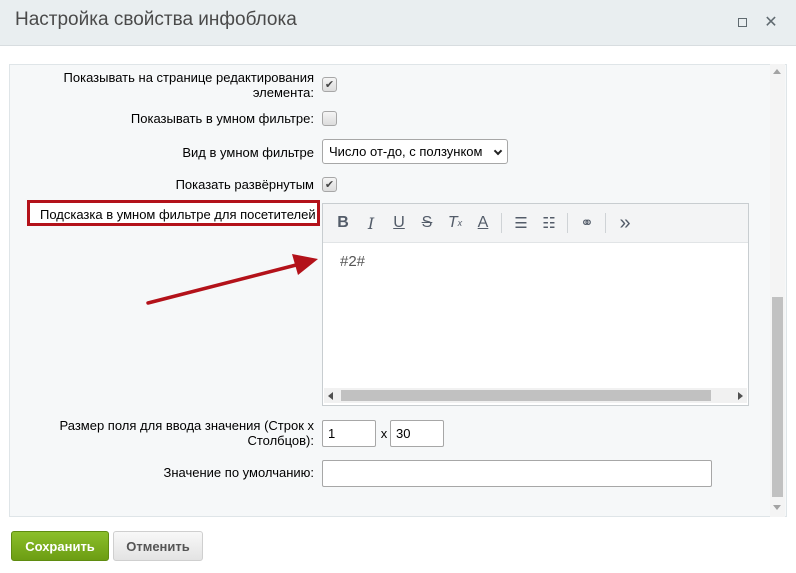 This screenshot has height=573, width=796. What do you see at coordinates (280, 440) in the screenshot?
I see `size-label-line2: Столбцов):` at bounding box center [280, 440].